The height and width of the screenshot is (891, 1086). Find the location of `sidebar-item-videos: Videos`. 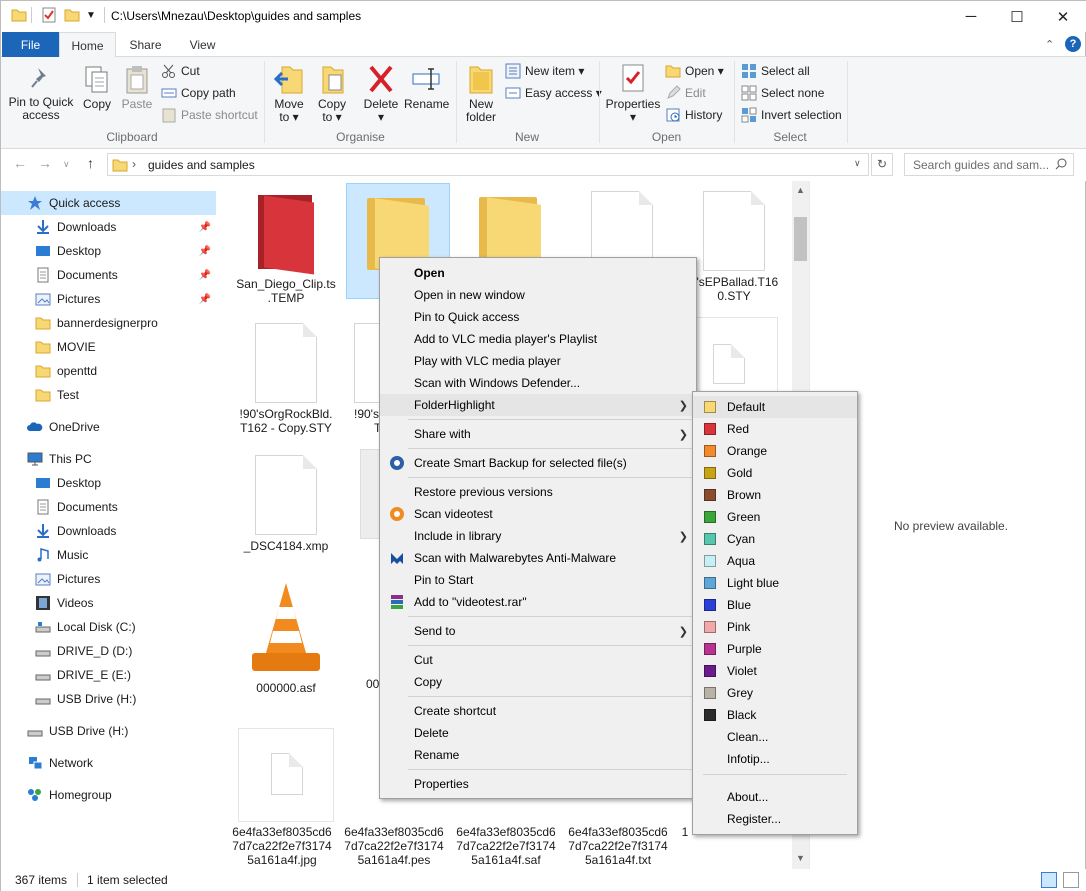

sidebar-item-videos: Videos is located at coordinates (108, 603).